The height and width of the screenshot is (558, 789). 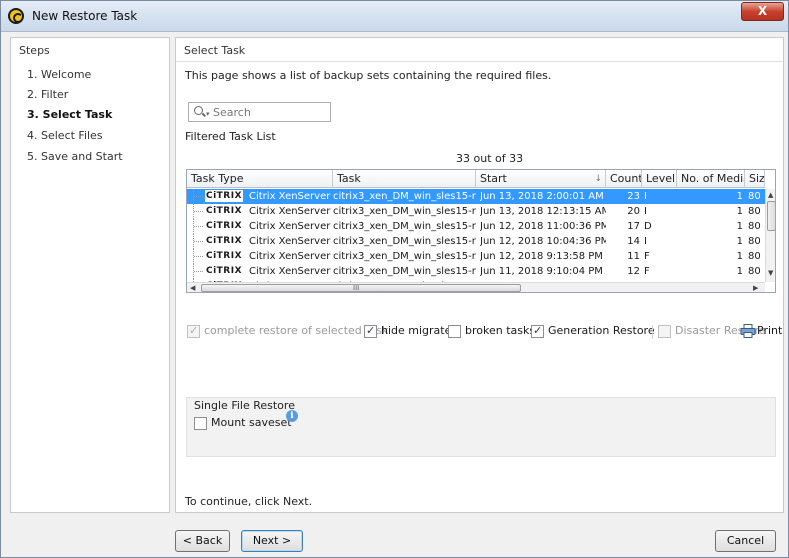 What do you see at coordinates (500, 331) in the screenshot?
I see `broken-tasks-label: broken tasks` at bounding box center [500, 331].